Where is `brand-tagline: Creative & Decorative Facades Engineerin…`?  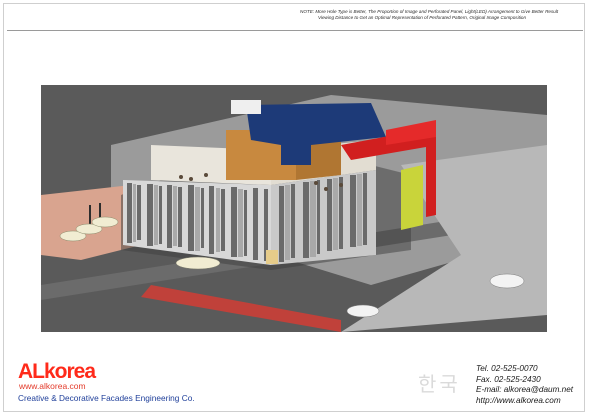
brand-tagline: Creative & Decorative Facades Engineerin… is located at coordinates (106, 398).